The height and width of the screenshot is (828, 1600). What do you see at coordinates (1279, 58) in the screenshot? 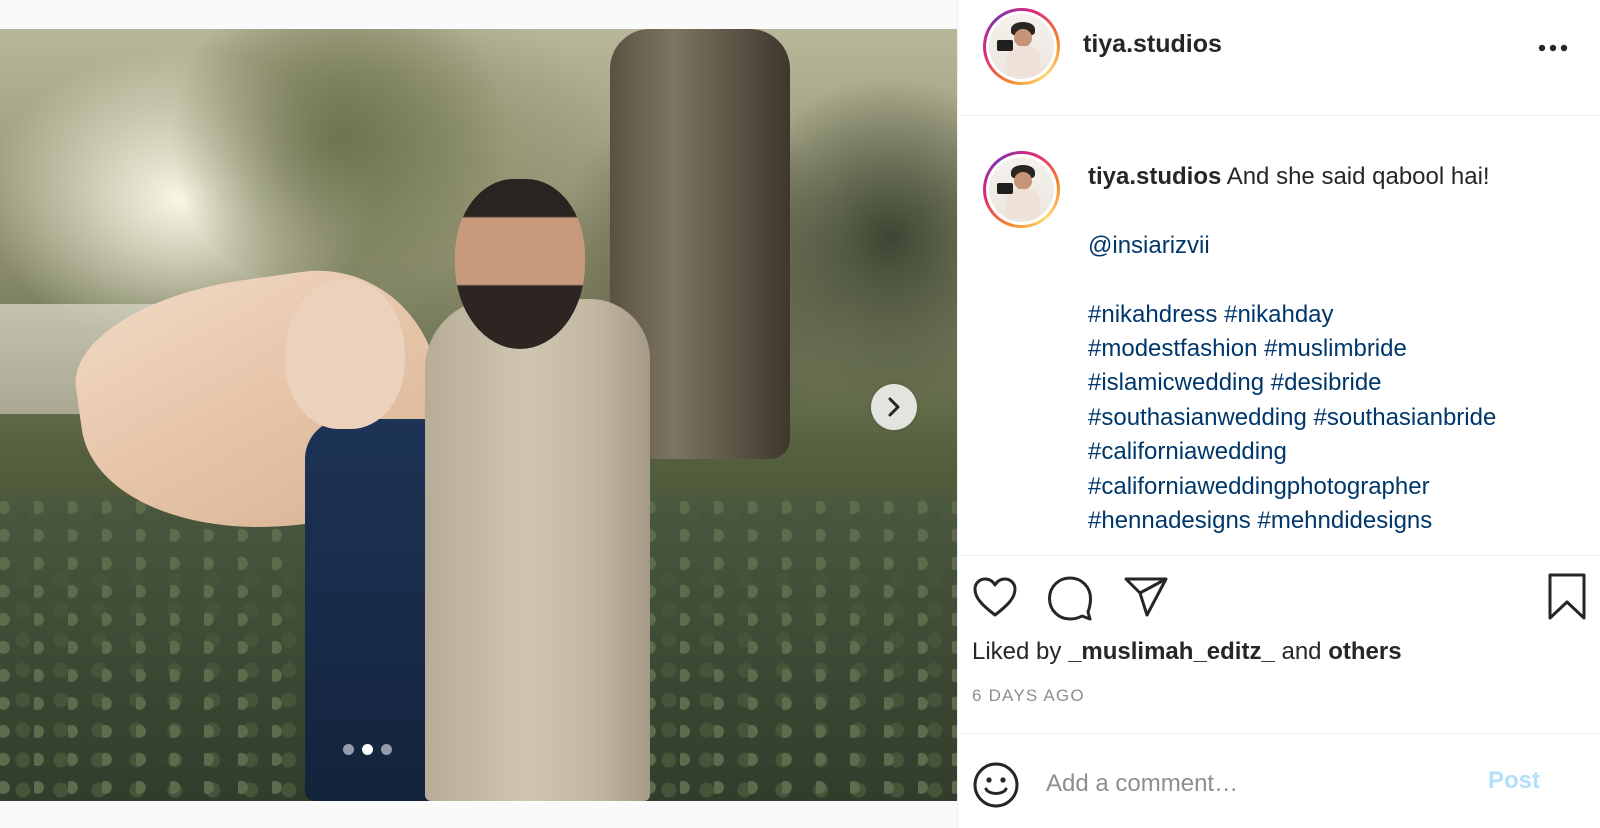
I see `post-header: tiya.studios` at bounding box center [1279, 58].